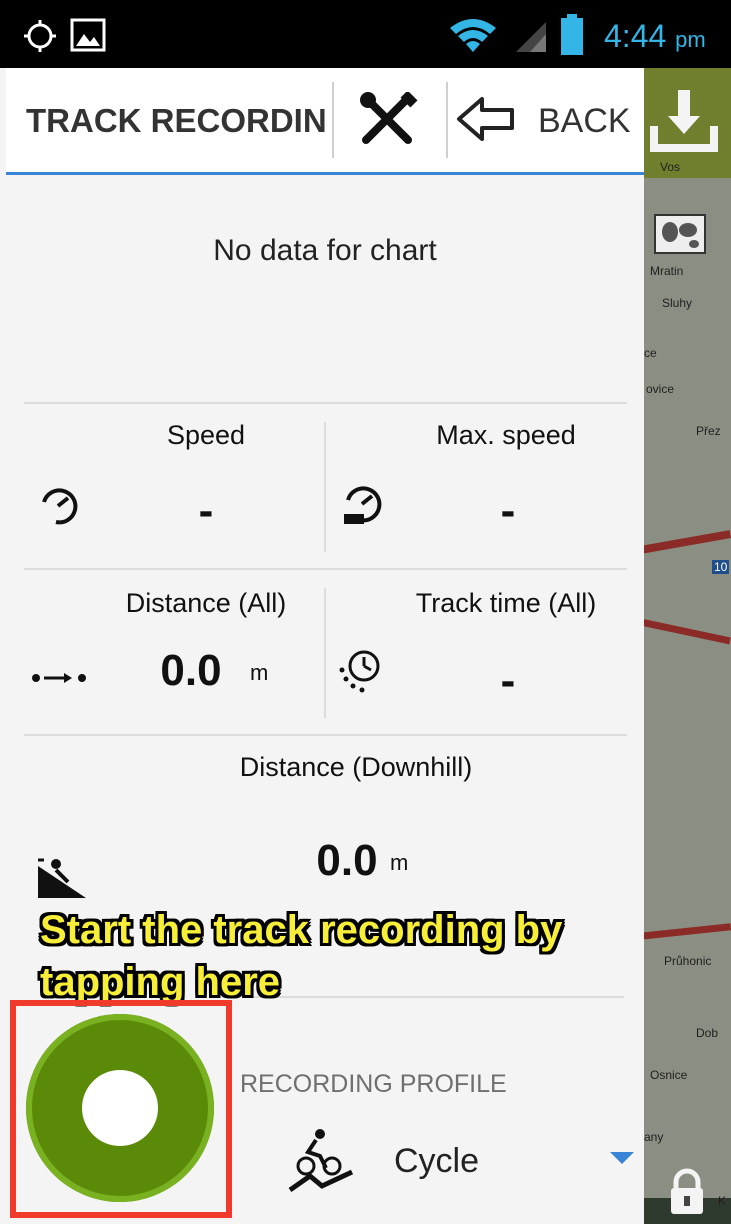 Image resolution: width=731 pixels, height=1224 pixels. Describe the element at coordinates (660, 389) in the screenshot. I see `map-label: ovice` at that location.